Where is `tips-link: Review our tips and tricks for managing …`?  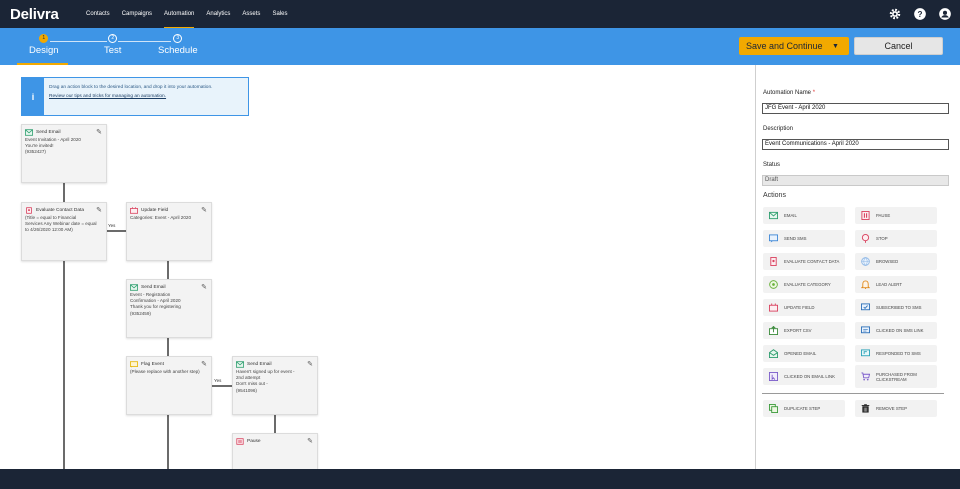
tips-link: Review our tips and tricks for managing … is located at coordinates (130, 96).